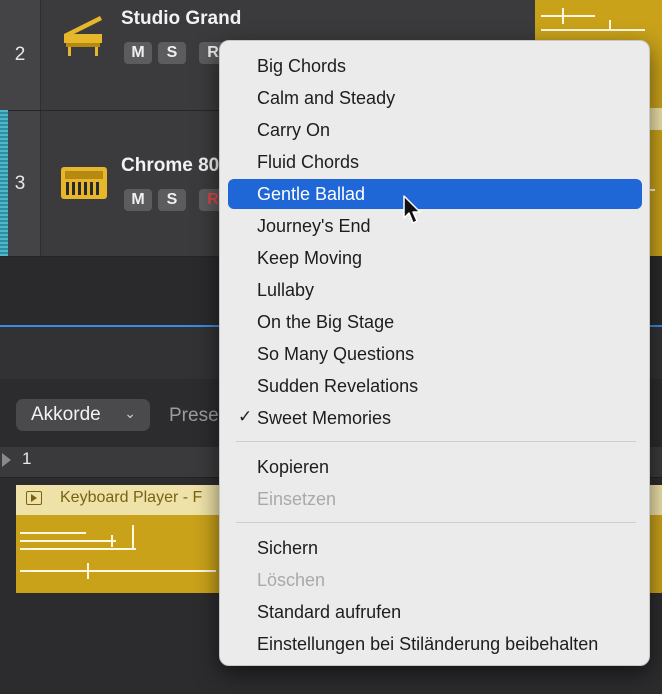 The width and height of the screenshot is (662, 694). What do you see at coordinates (83, 37) in the screenshot?
I see `piano-icon` at bounding box center [83, 37].